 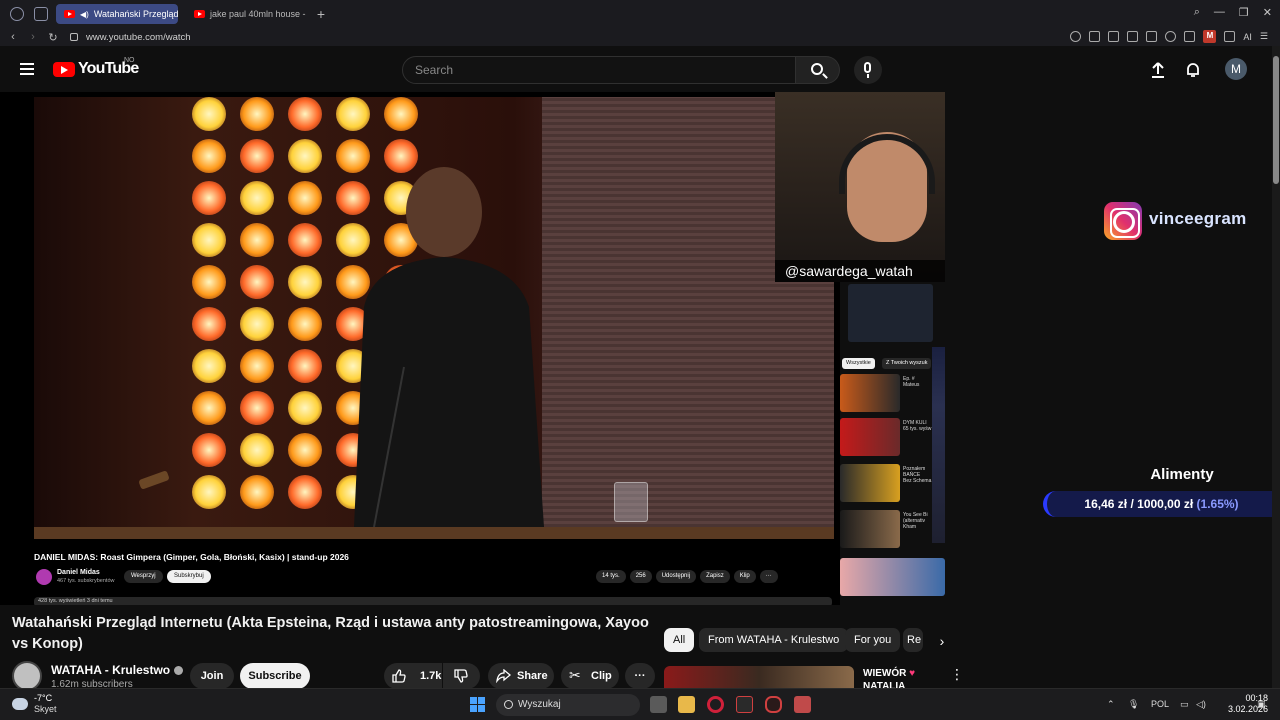 What do you see at coordinates (45, 709) in the screenshot?
I see `weather-description: Skyet` at bounding box center [45, 709].